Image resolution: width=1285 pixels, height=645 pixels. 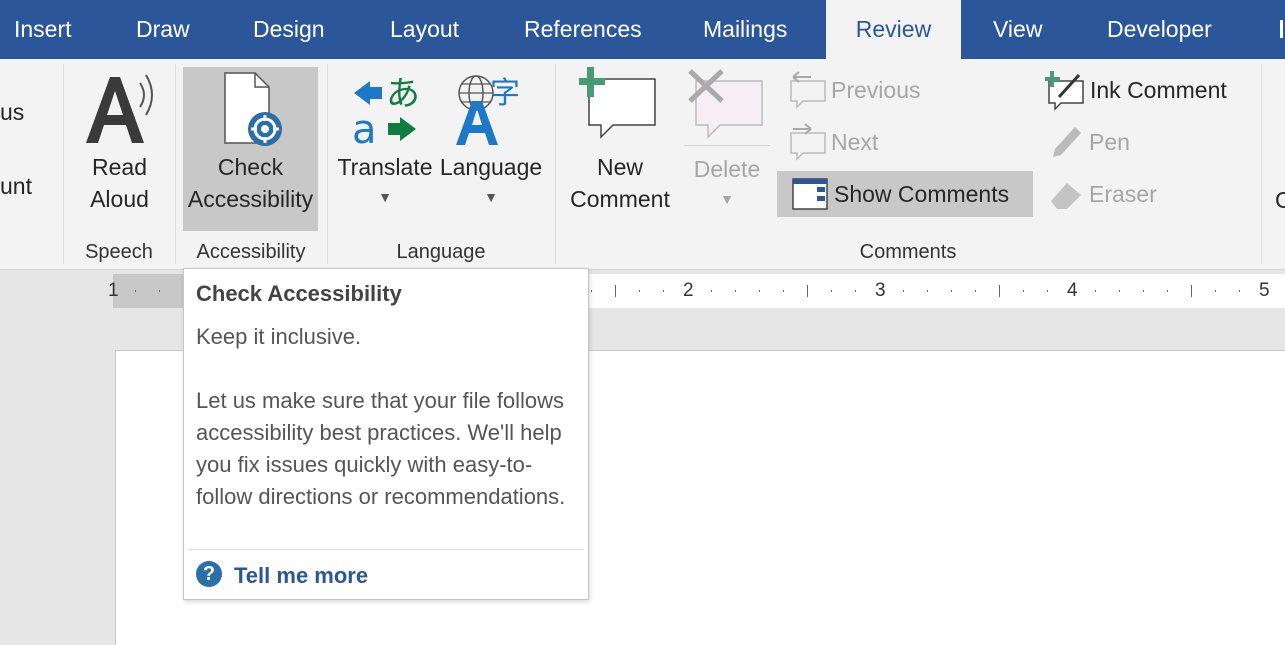 What do you see at coordinates (583, 29) in the screenshot?
I see `tab-references: References` at bounding box center [583, 29].